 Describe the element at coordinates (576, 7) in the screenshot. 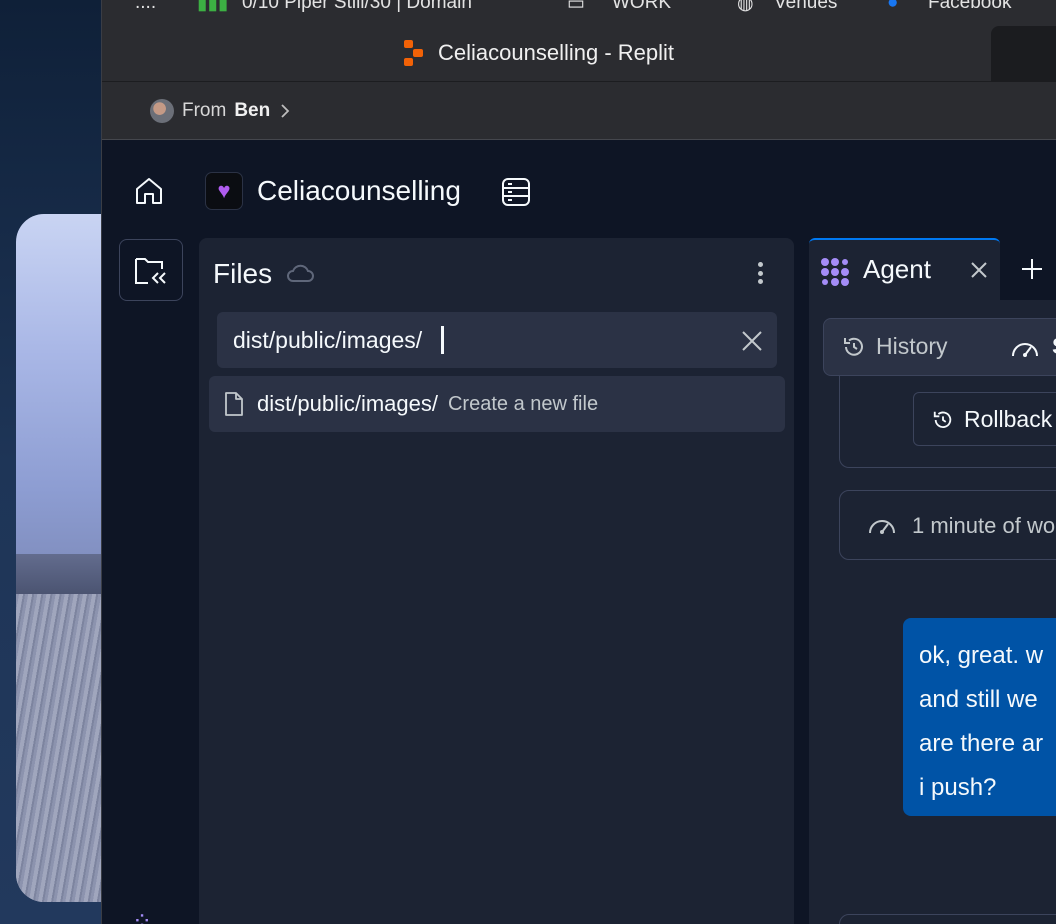

I see `folder-icon: ▭` at that location.